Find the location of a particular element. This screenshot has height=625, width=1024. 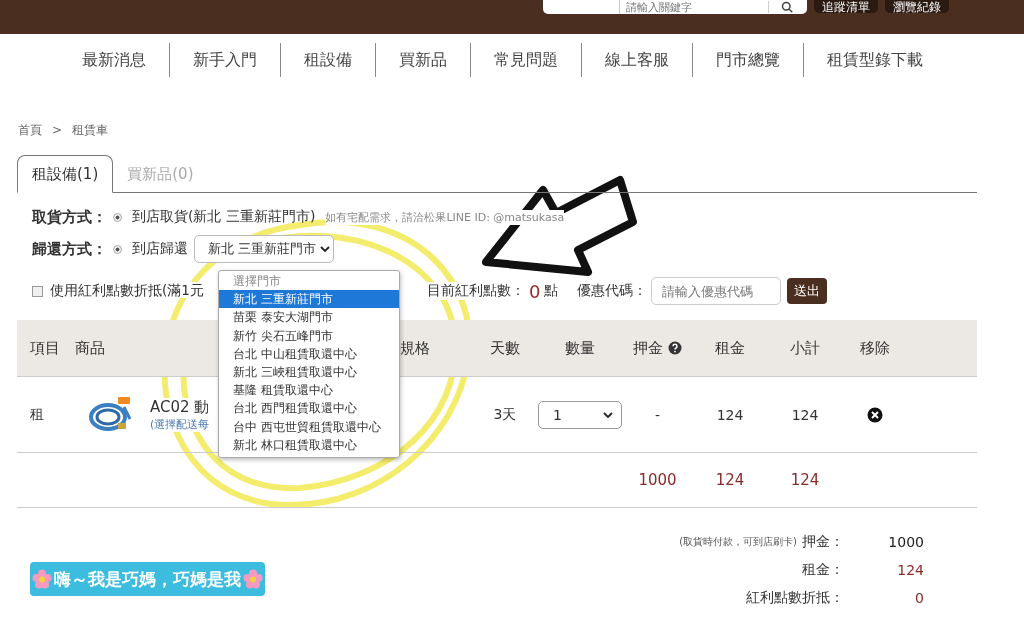

dropdown-option: 新北 林口租賃取還中心 is located at coordinates (309, 444).